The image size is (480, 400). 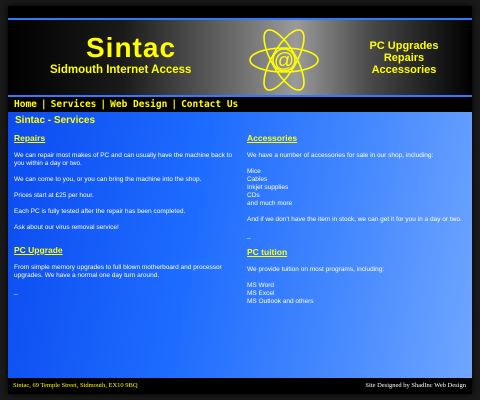 I want to click on list-item: Cables, so click(x=257, y=179).